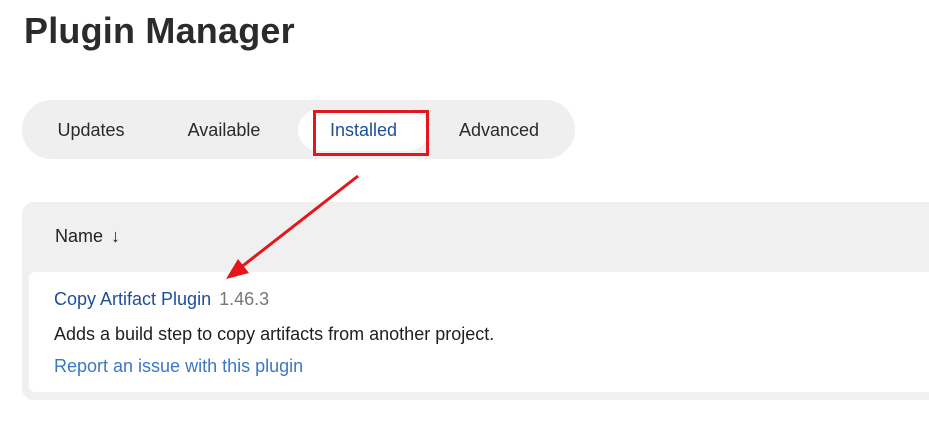  What do you see at coordinates (244, 299) in the screenshot?
I see `plugin-version: 1.46.3` at bounding box center [244, 299].